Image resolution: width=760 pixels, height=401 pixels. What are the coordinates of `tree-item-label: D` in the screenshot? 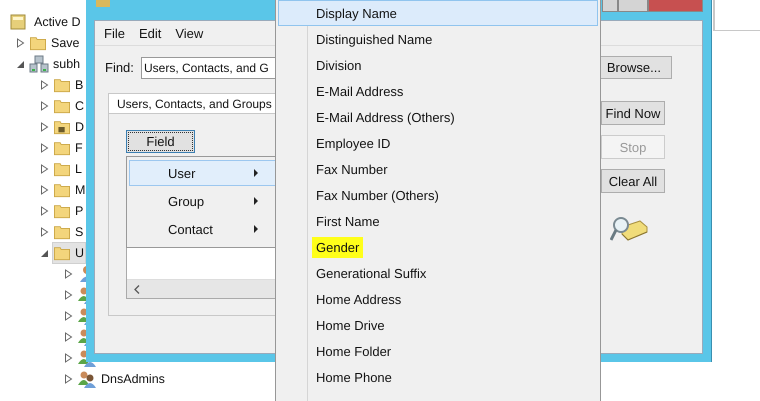 It's located at (79, 127).